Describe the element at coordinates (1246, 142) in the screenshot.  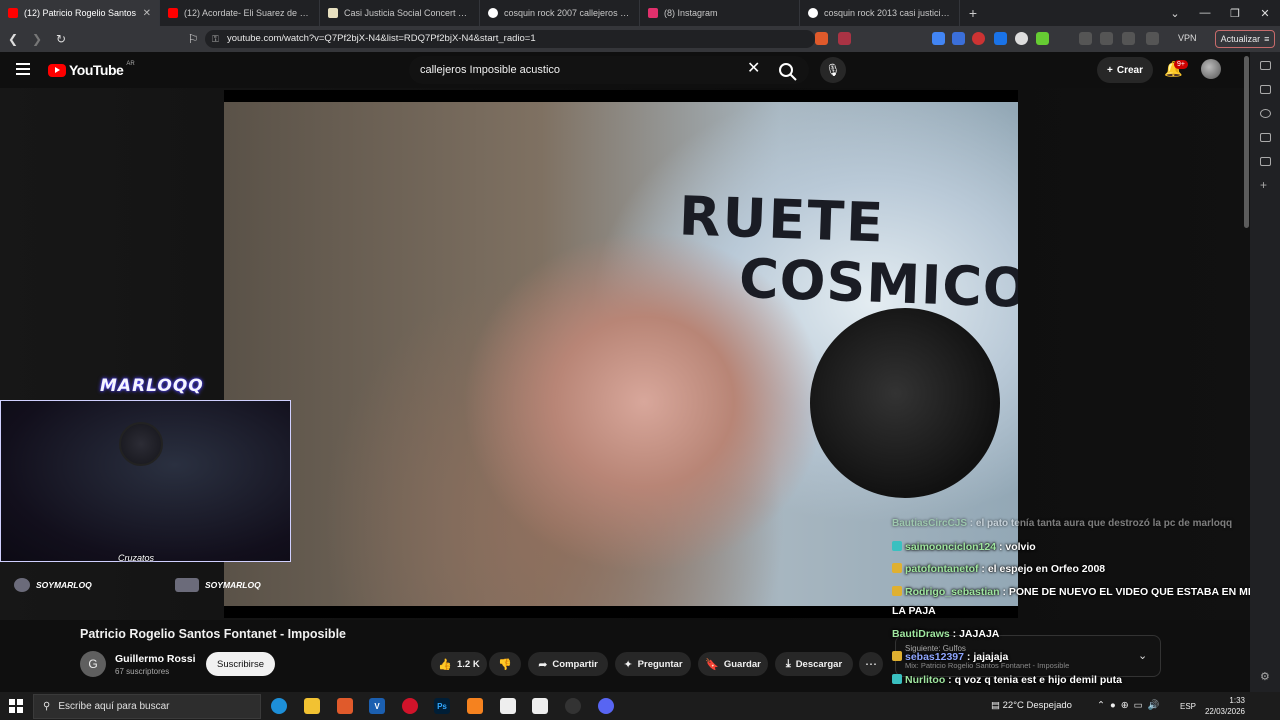
I see `page-scrollbar` at that location.